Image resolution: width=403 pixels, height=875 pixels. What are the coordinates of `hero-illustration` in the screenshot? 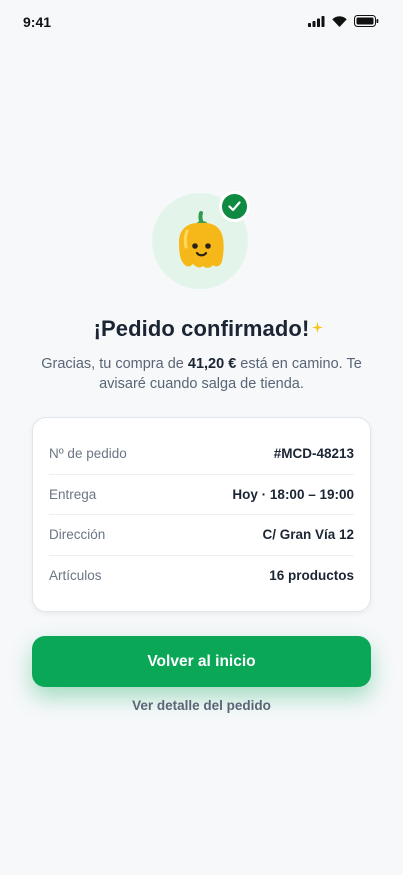 It's located at (201, 240).